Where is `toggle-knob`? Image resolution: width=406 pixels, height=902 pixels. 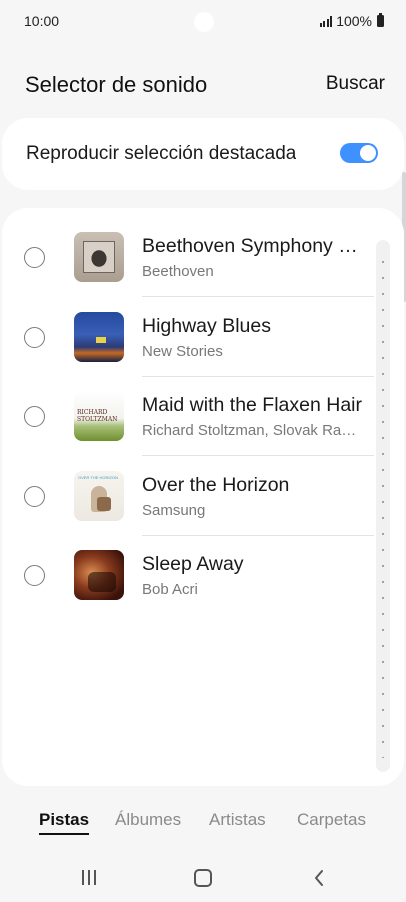 toggle-knob is located at coordinates (368, 153).